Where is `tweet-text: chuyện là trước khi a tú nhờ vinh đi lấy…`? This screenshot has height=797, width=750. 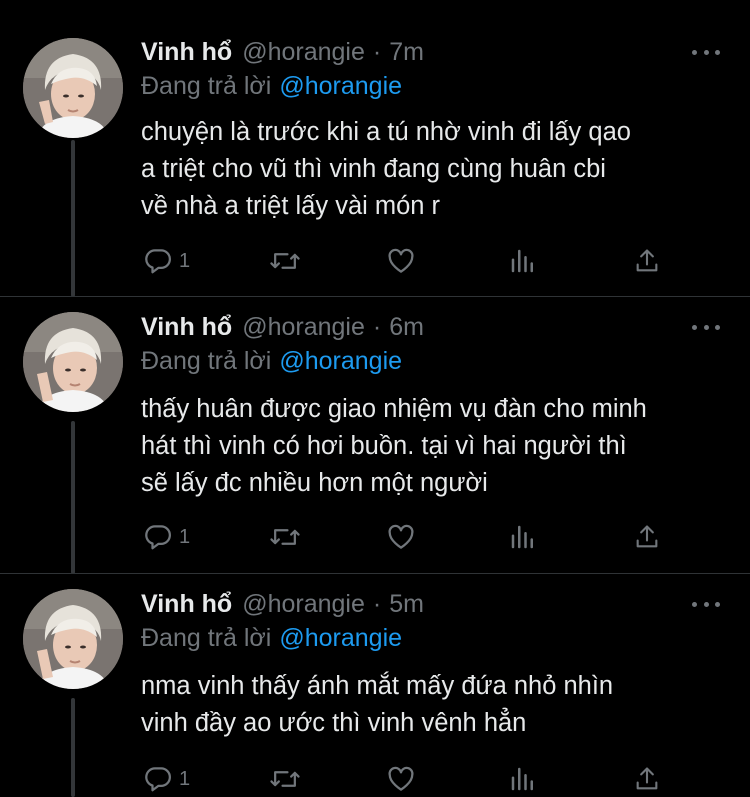
tweet-text: chuyện là trước khi a tú nhờ vinh đi lấy… is located at coordinates (386, 169).